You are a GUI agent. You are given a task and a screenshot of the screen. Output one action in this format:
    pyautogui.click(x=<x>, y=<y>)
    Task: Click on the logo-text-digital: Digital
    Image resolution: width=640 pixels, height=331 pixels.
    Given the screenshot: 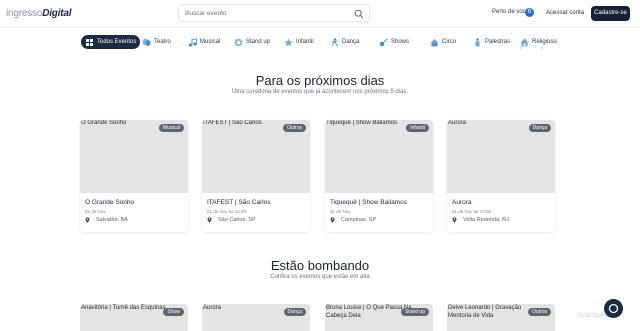 What is the action you would take?
    pyautogui.click(x=57, y=13)
    